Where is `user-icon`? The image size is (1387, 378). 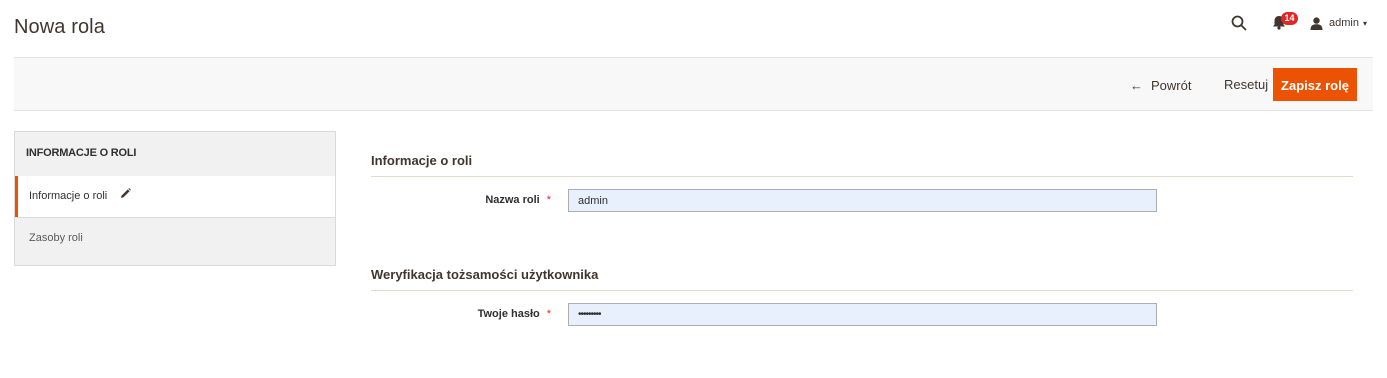 user-icon is located at coordinates (1316, 23).